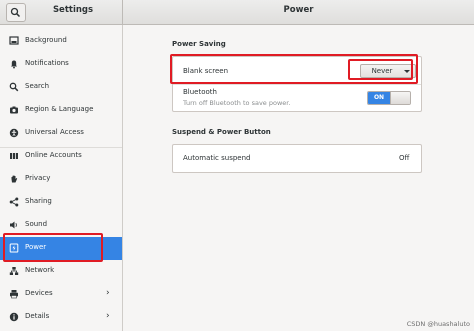 This screenshot has height=331, width=474. I want to click on sidebar-item-label: Sound, so click(36, 224).